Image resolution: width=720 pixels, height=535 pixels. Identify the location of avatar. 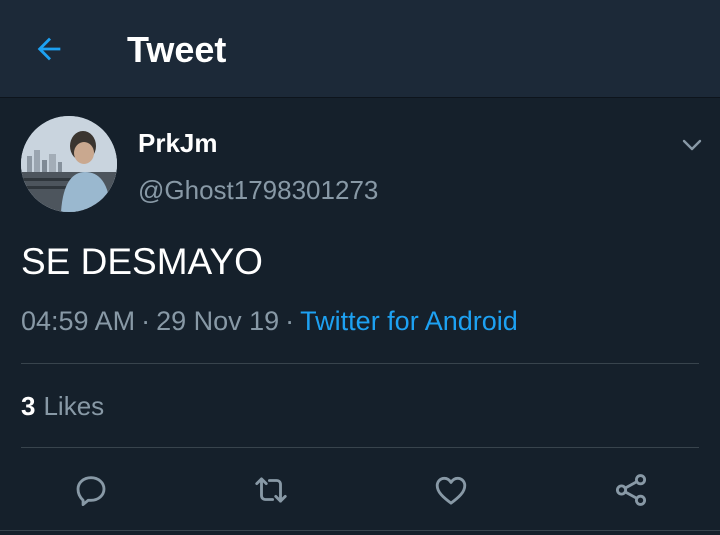
(69, 164).